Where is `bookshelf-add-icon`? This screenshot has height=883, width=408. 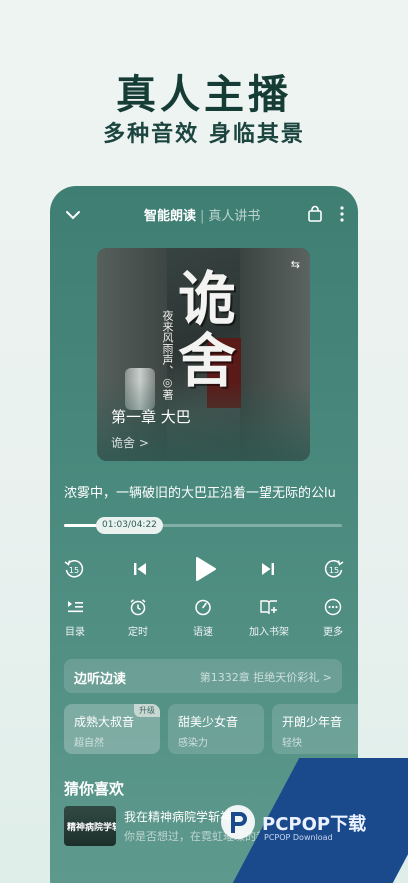 bookshelf-add-icon is located at coordinates (268, 607).